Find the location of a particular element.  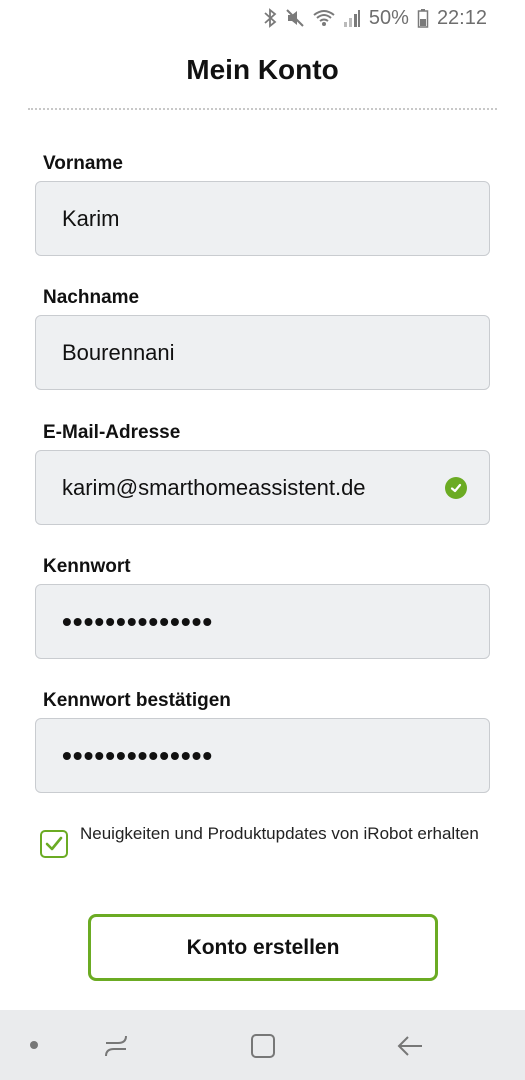

signal-icon is located at coordinates (352, 18).